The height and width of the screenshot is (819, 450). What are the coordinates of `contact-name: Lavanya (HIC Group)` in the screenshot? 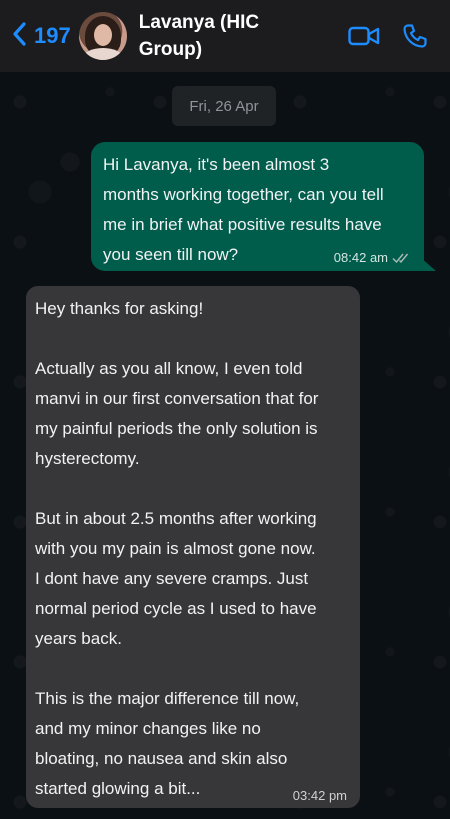 It's located at (224, 36).